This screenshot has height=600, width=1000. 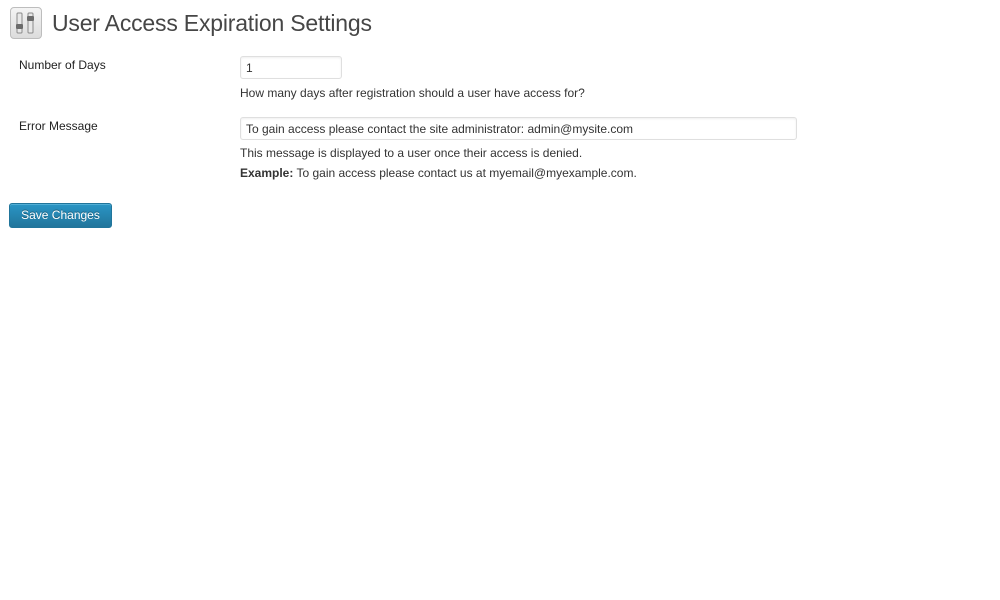 What do you see at coordinates (212, 23) in the screenshot?
I see `page-title: User Access Expiration Settings` at bounding box center [212, 23].